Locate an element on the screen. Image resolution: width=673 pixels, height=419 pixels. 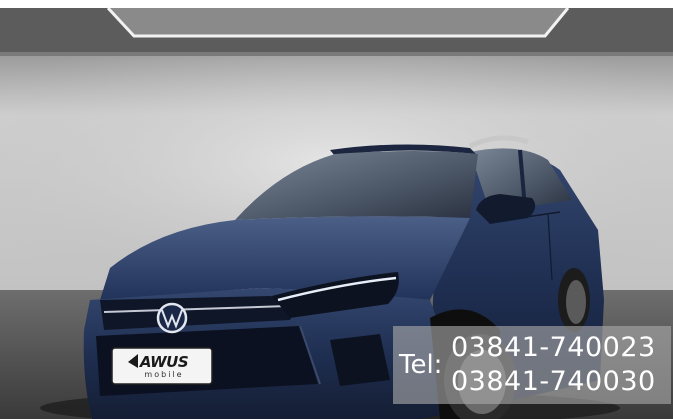
plate-brand-text: AWUS is located at coordinates (164, 362).